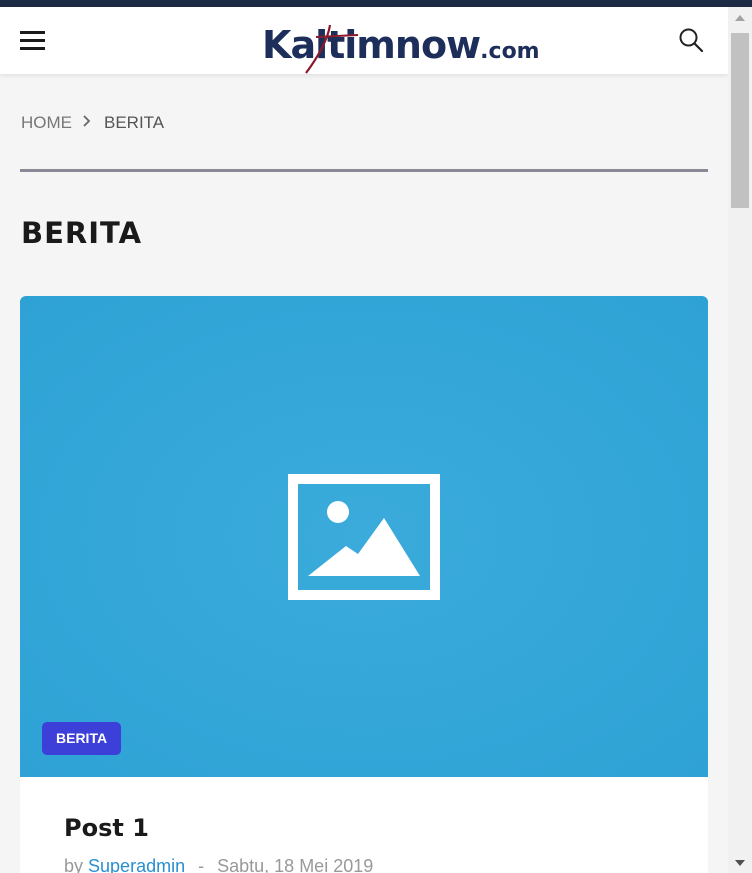 This screenshot has height=873, width=752. I want to click on post-meta: by Superadmin - Sabtu, 18 Mei 2019, so click(218, 864).